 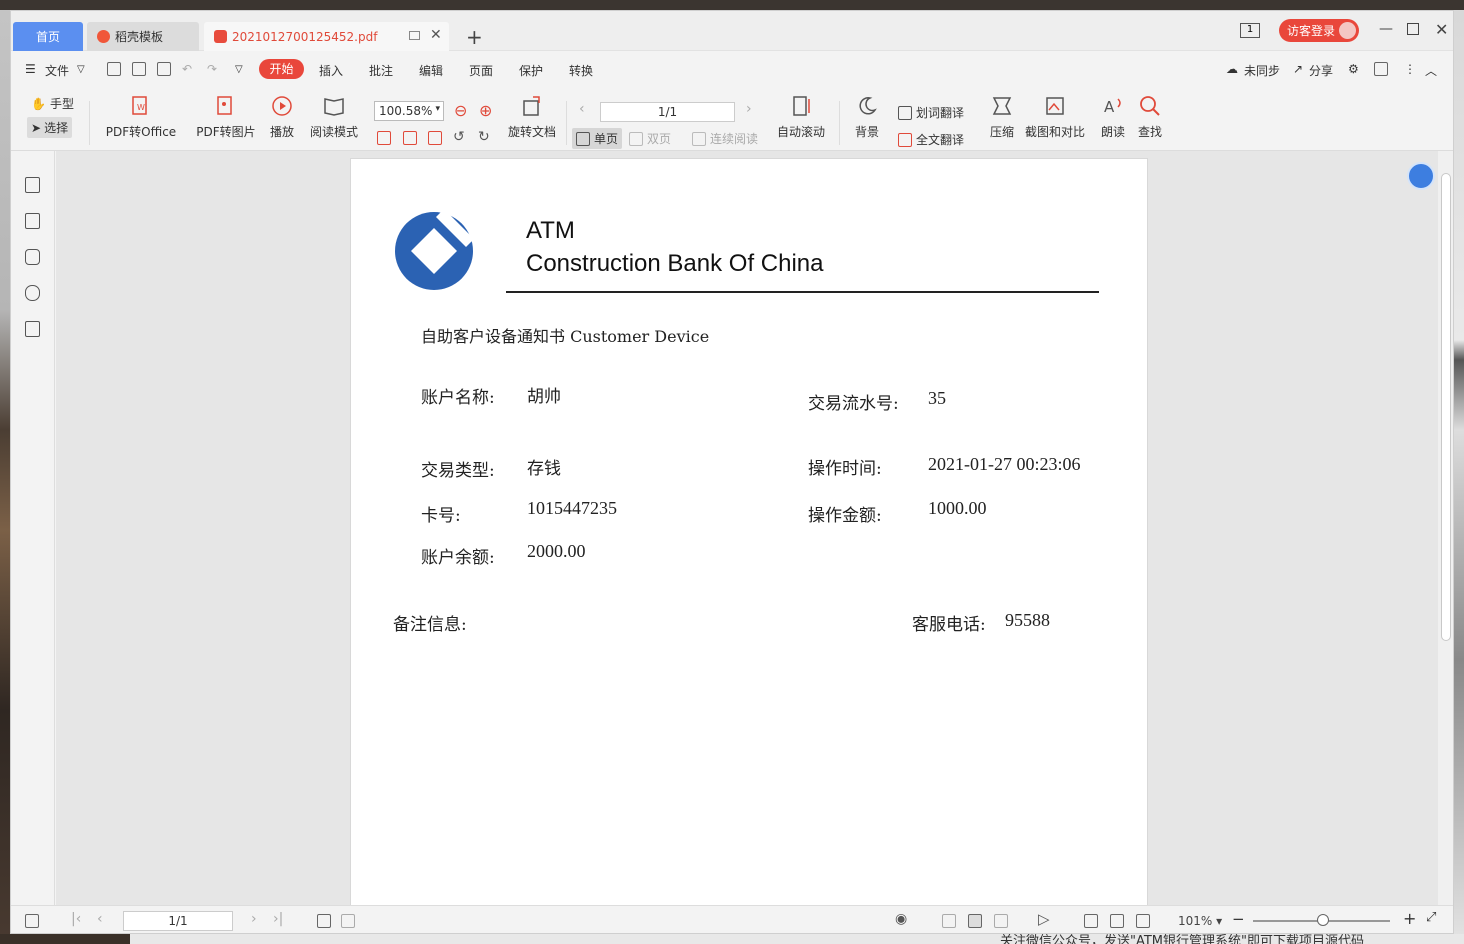 What do you see at coordinates (1441, 29) in the screenshot?
I see `close-window-icon: ✕` at bounding box center [1441, 29].